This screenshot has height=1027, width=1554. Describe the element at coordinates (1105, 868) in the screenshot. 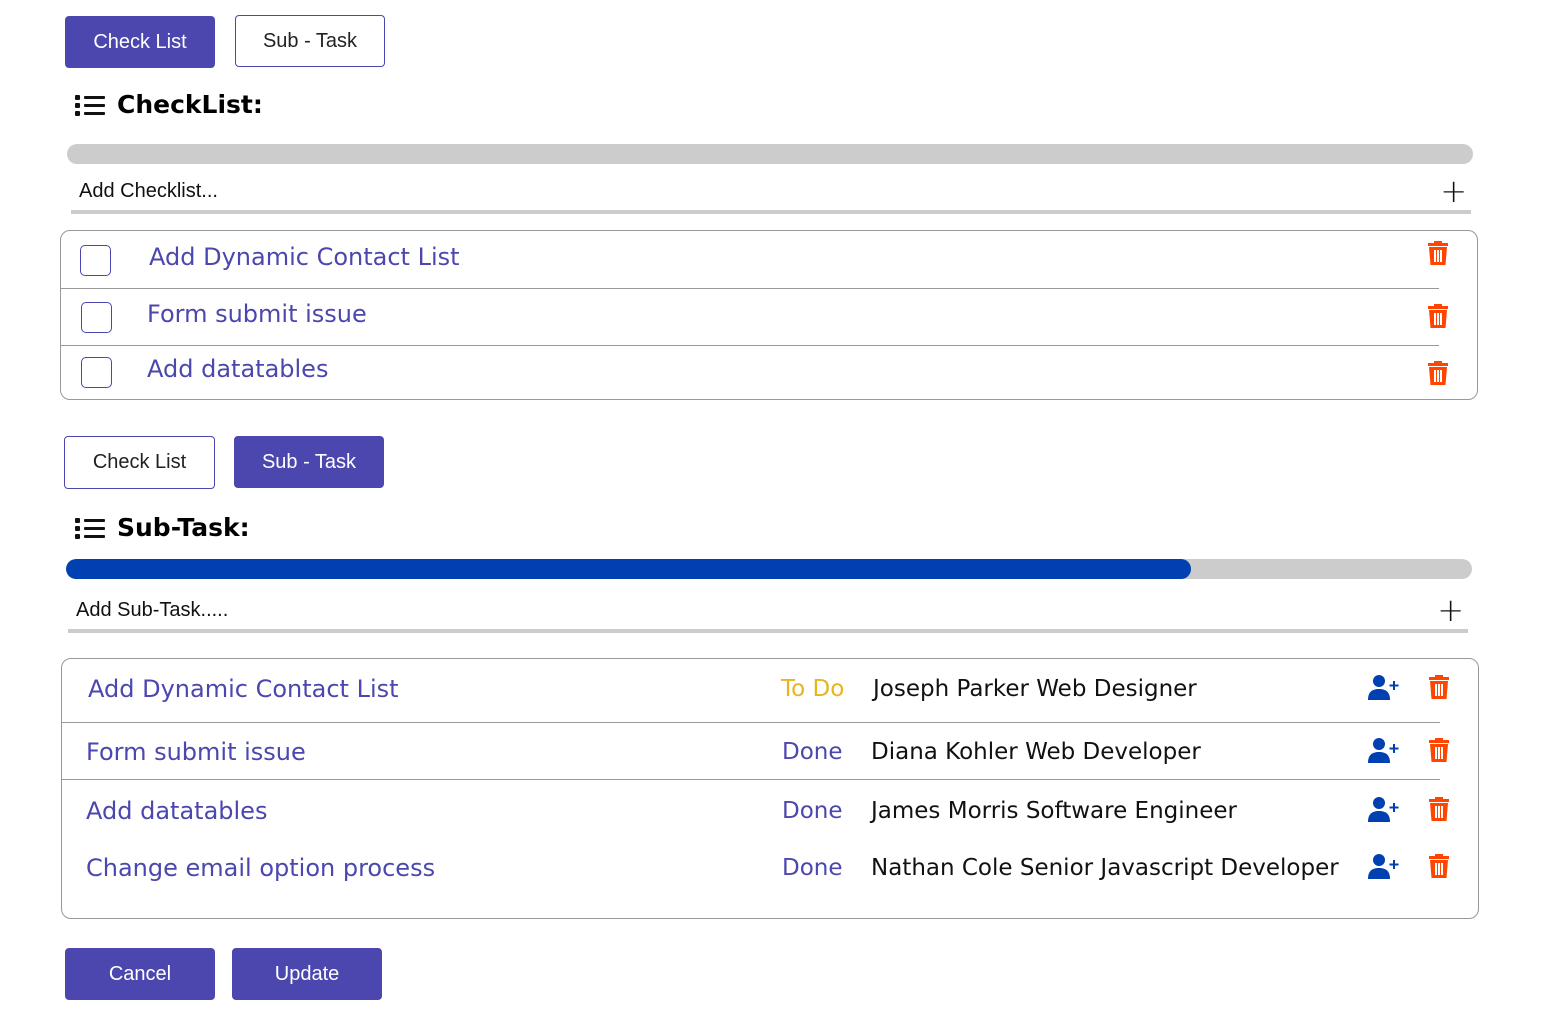

I see `assignee-name: Nathan Cole Senior Javascript Developer` at that location.